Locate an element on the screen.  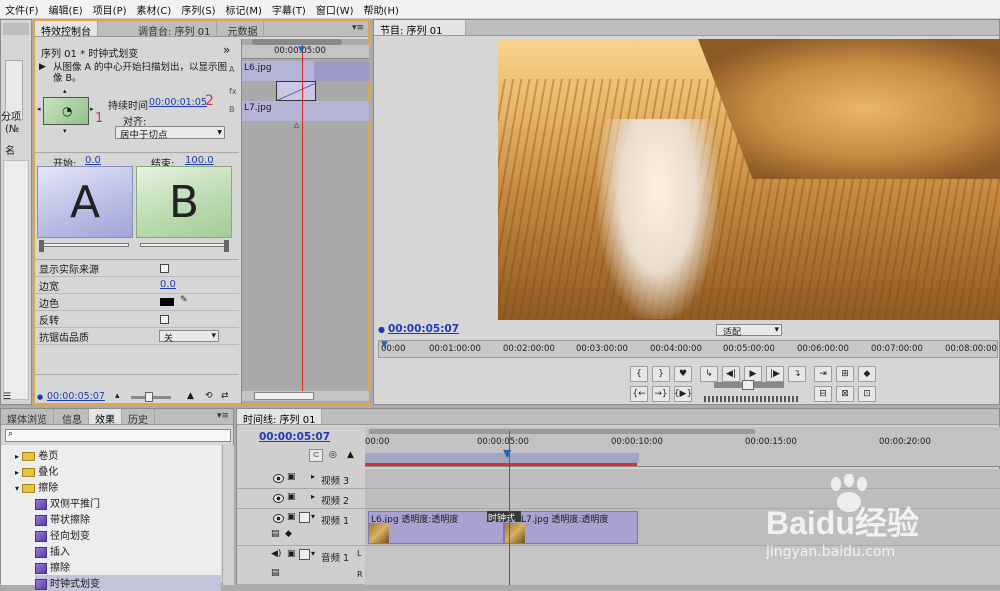
tree-item-clock-wipe: 时钟式划变 is located at coordinates (128, 583).